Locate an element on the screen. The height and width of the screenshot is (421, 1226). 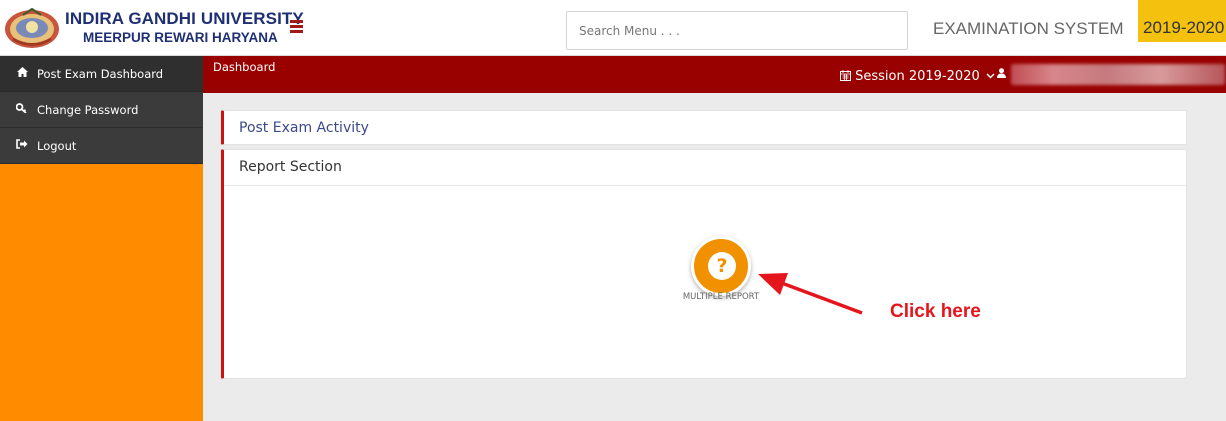
session-label: Session 2019-2020 is located at coordinates (917, 76).